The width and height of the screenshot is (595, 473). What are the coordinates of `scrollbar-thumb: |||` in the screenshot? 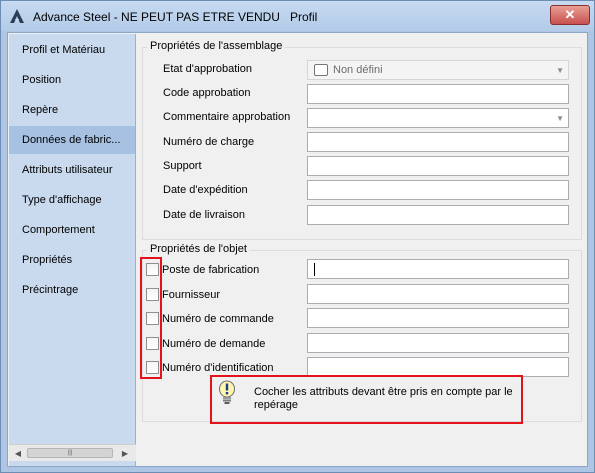 It's located at (70, 453).